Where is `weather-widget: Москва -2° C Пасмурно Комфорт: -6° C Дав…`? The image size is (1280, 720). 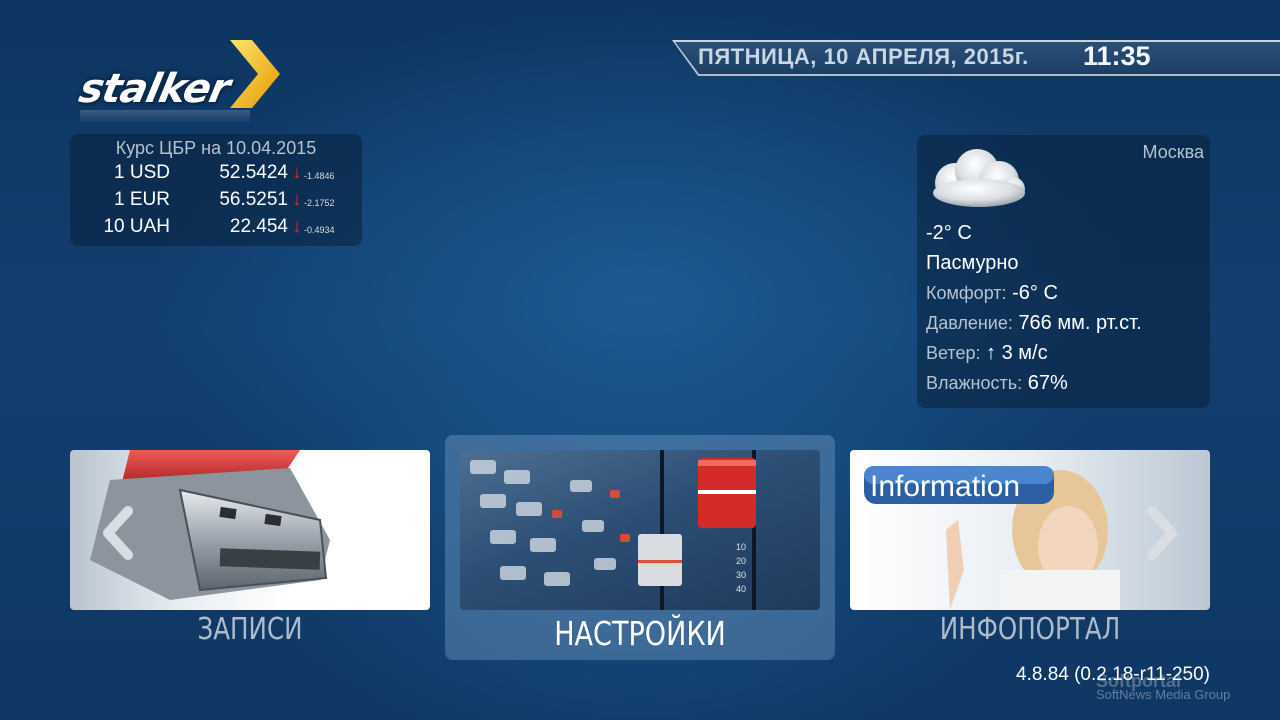
weather-widget: Москва -2° C Пасмурно Комфорт: -6° C Дав… is located at coordinates (1063, 271).